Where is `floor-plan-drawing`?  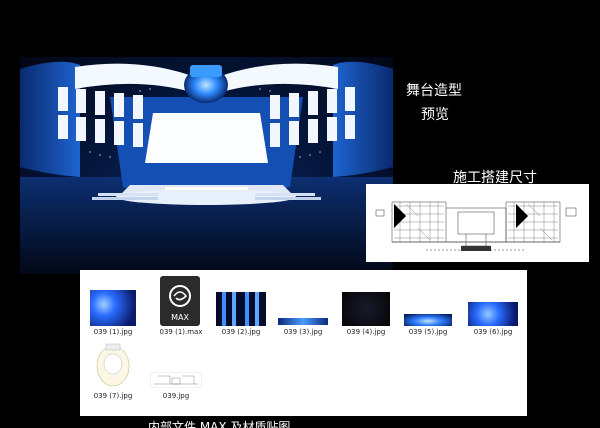 floor-plan-drawing is located at coordinates (113, 365).